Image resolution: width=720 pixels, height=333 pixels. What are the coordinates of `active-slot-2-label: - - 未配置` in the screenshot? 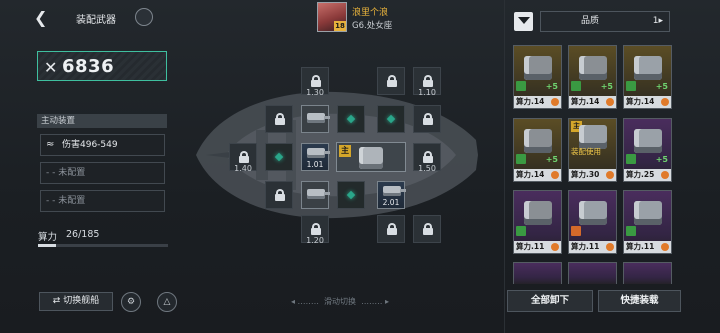 It's located at (66, 173).